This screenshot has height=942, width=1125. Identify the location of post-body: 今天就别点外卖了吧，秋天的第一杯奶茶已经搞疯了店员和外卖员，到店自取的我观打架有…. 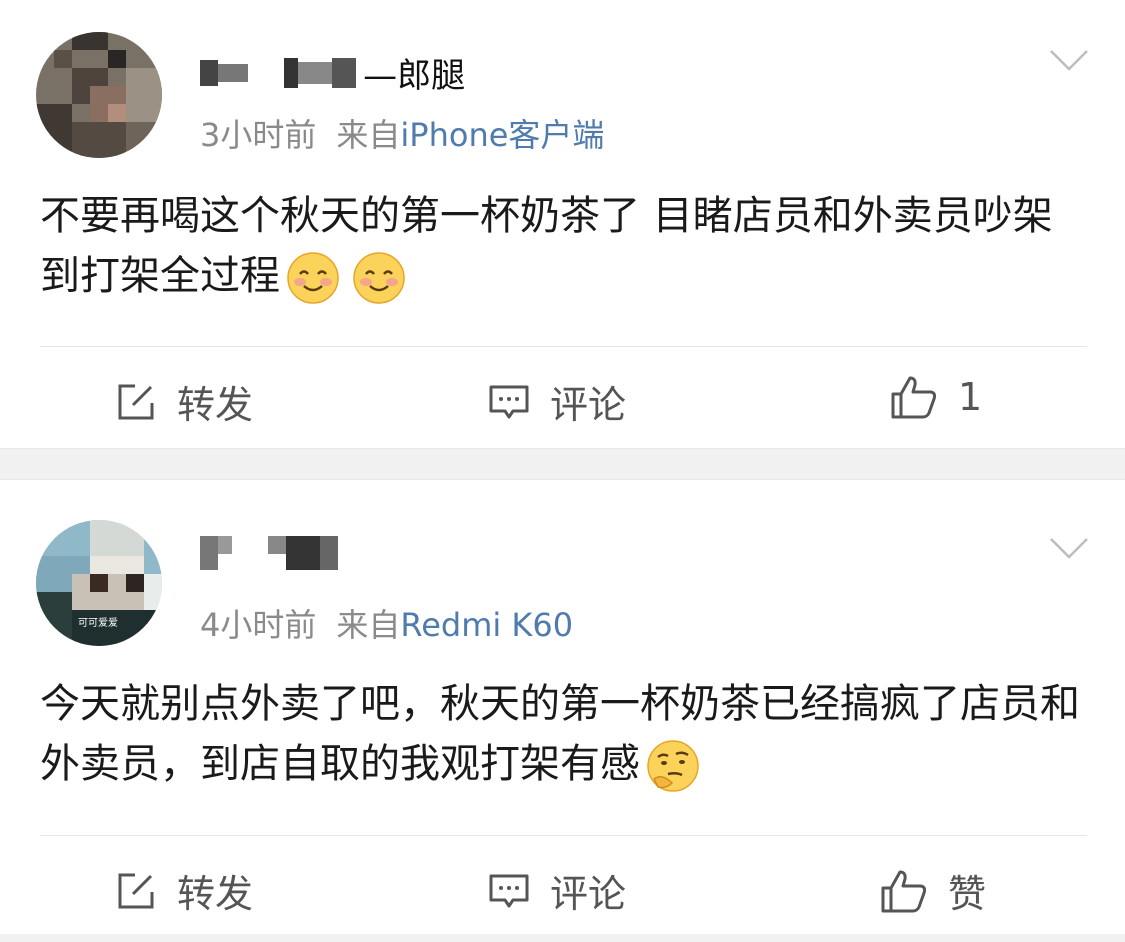
(560, 734).